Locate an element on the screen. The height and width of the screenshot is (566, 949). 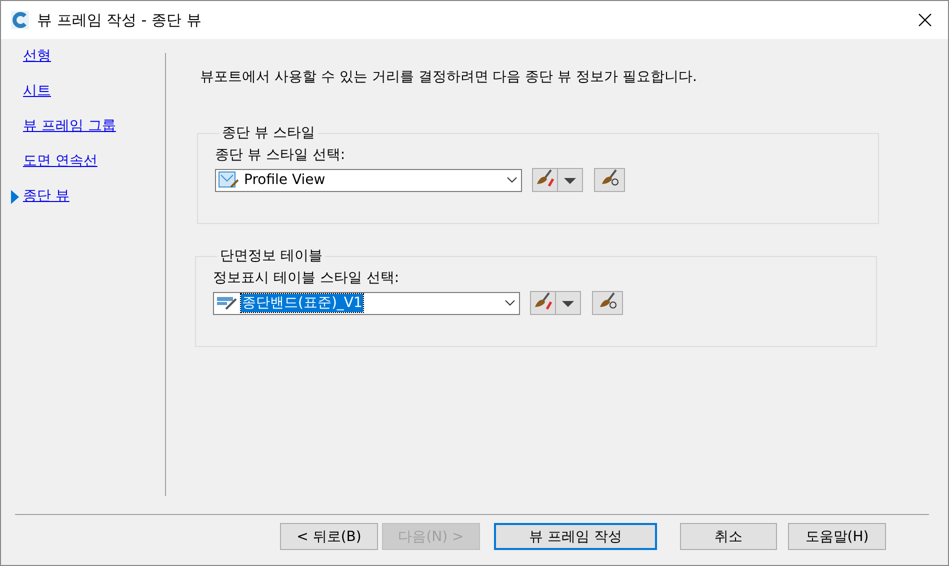
app-logo-icon is located at coordinates (20, 20).